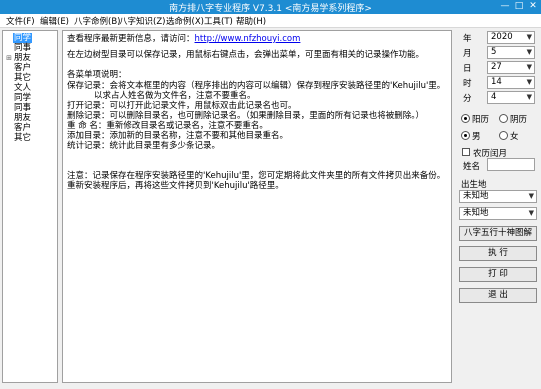 The width and height of the screenshot is (541, 389). I want to click on close-button: ✕, so click(533, 6).